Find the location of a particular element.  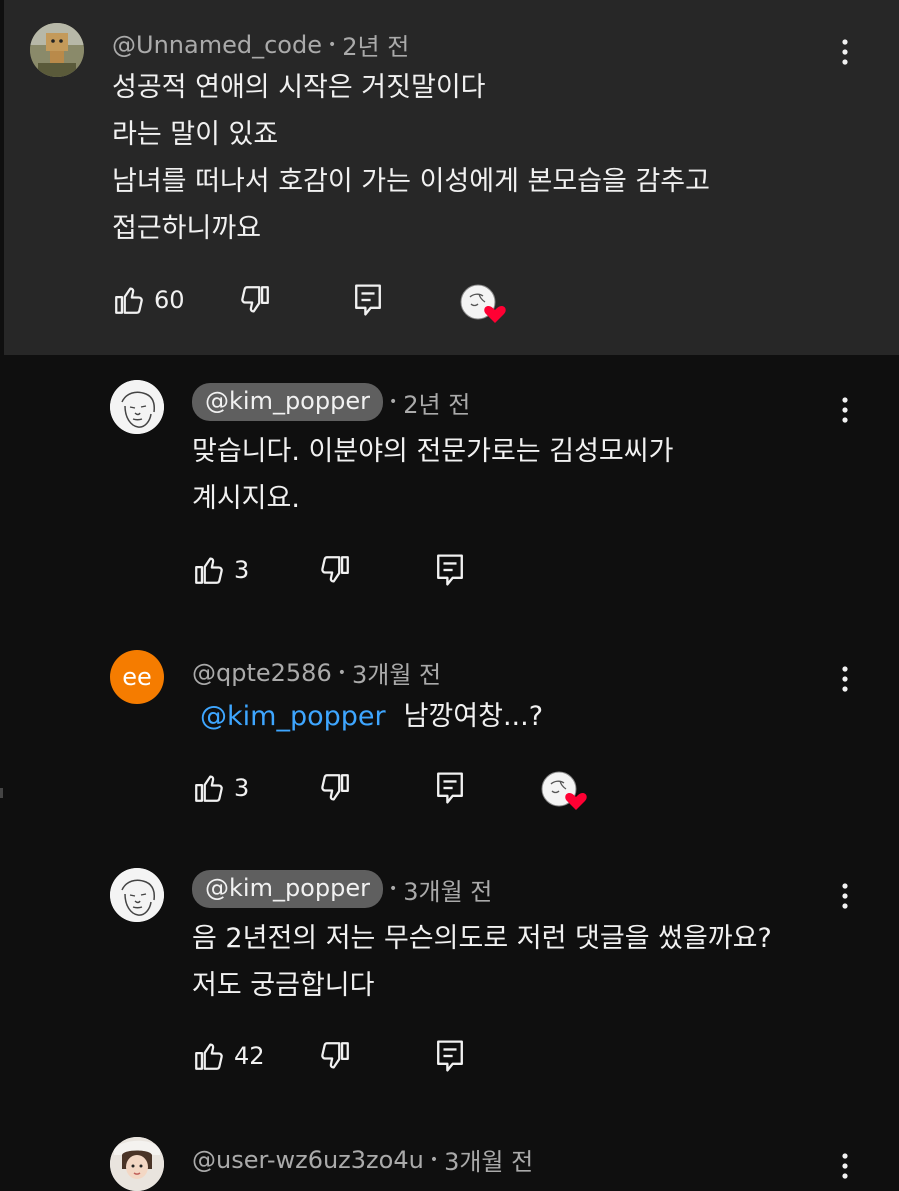

avatar-letters: ee is located at coordinates (137, 677).